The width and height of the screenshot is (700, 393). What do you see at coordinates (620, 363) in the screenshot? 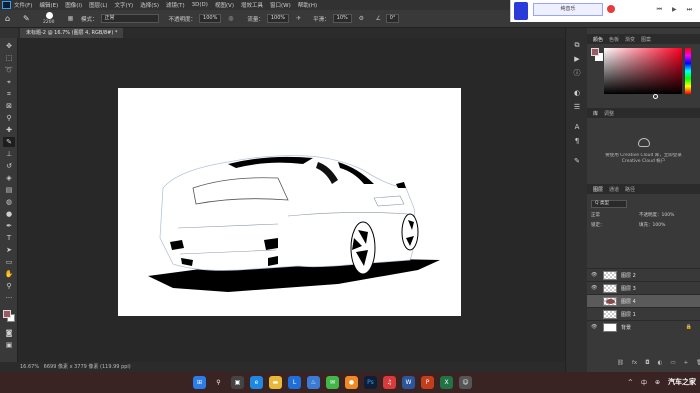
I see `link-layers-icon: ⛓` at bounding box center [620, 363].